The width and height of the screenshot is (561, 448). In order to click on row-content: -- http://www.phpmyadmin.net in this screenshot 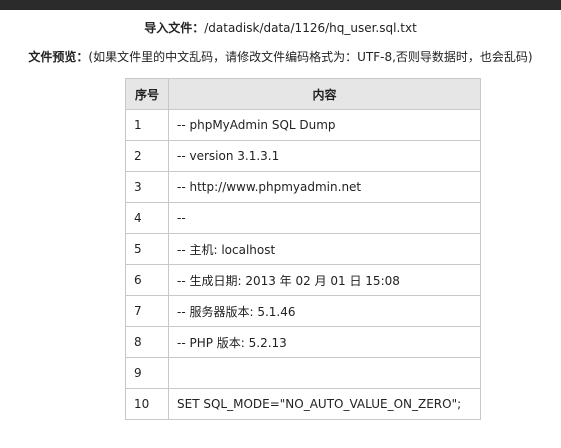, I will do `click(324, 187)`.